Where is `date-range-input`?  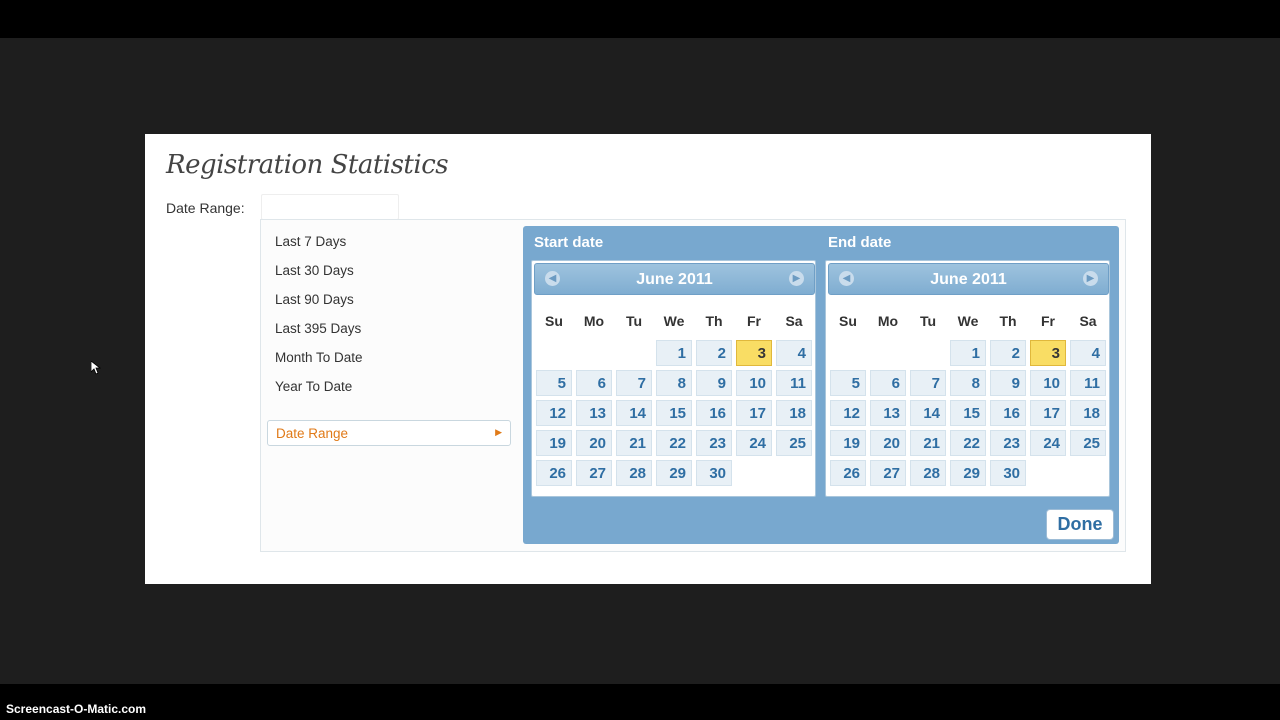
date-range-input is located at coordinates (330, 207).